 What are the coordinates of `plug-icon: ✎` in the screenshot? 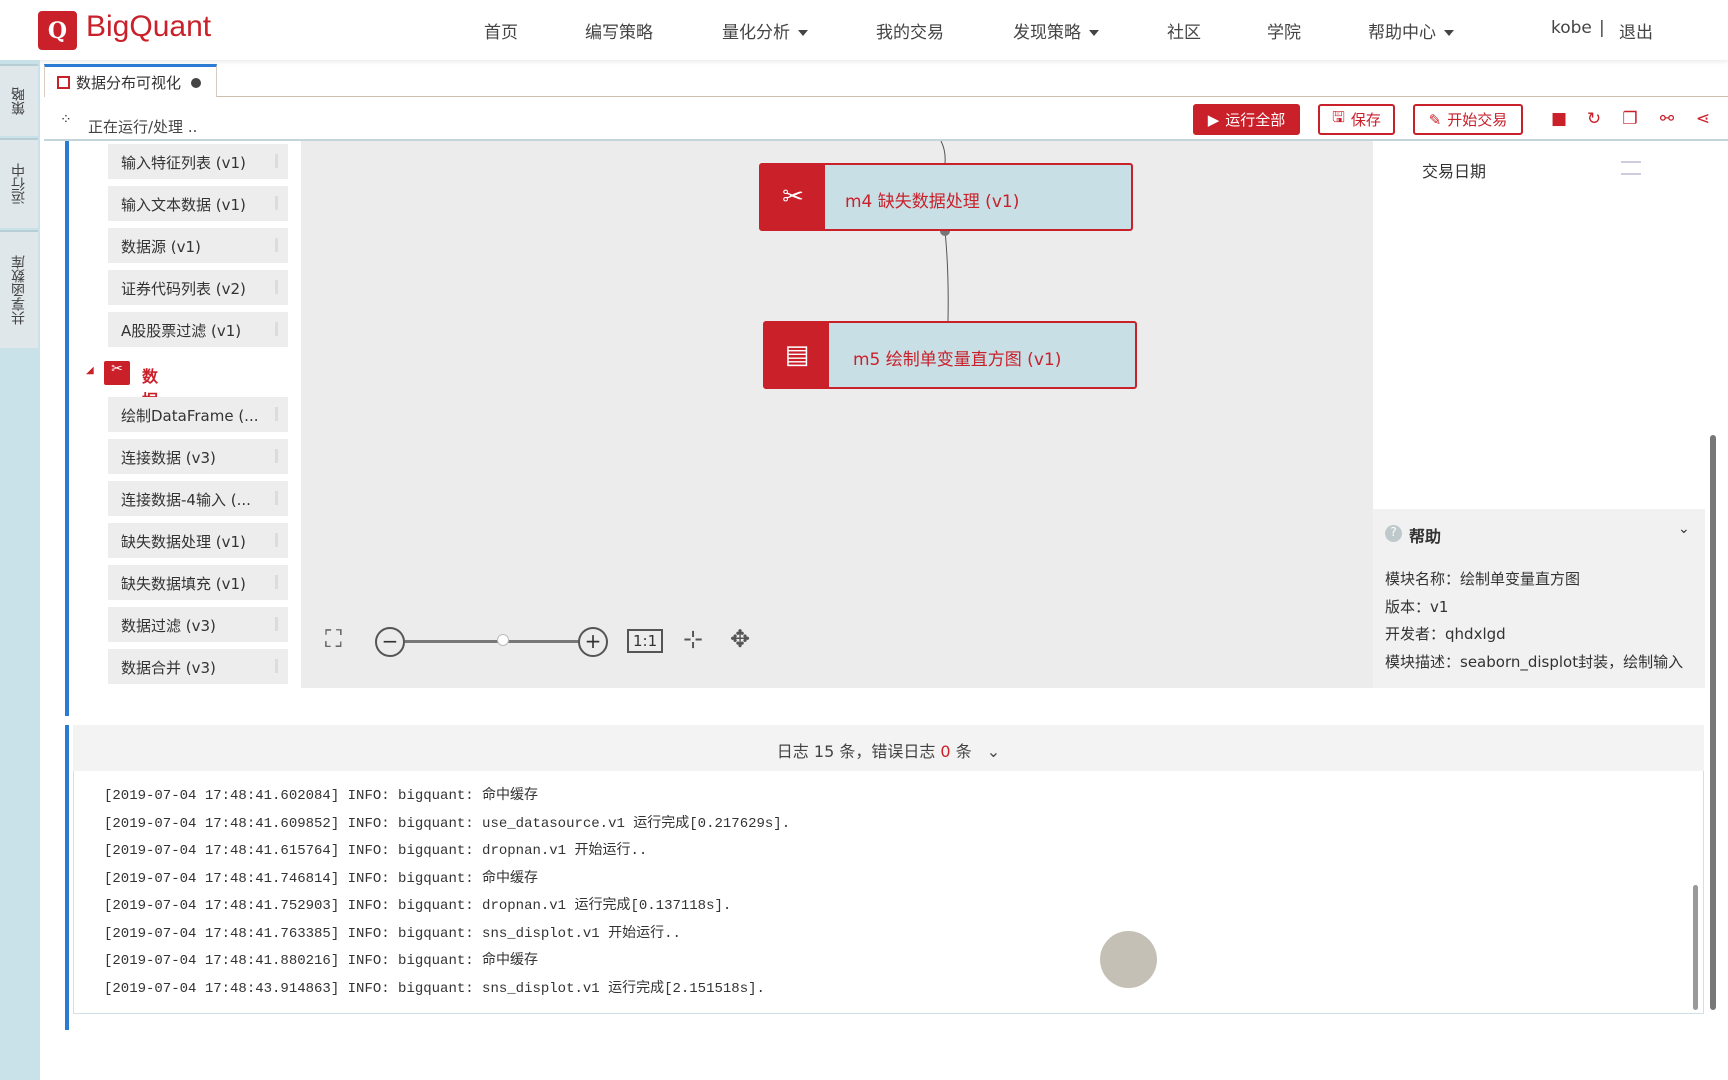 It's located at (1435, 119).